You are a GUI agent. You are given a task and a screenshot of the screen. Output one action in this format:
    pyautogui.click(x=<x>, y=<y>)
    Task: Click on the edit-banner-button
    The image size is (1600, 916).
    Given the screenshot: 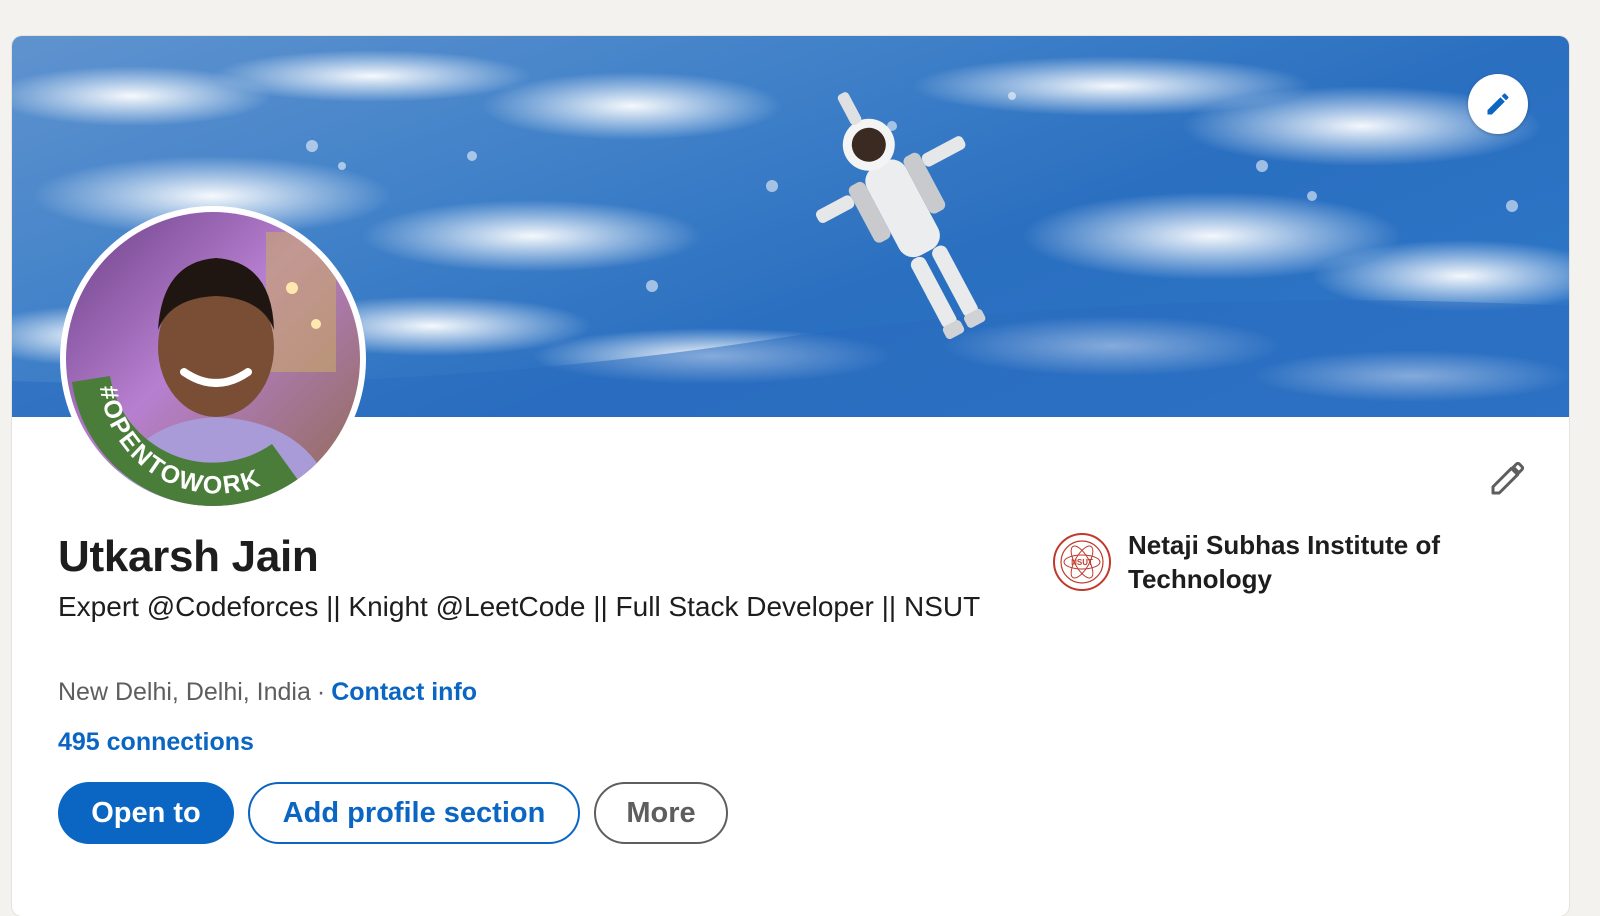 What is the action you would take?
    pyautogui.click(x=1498, y=104)
    